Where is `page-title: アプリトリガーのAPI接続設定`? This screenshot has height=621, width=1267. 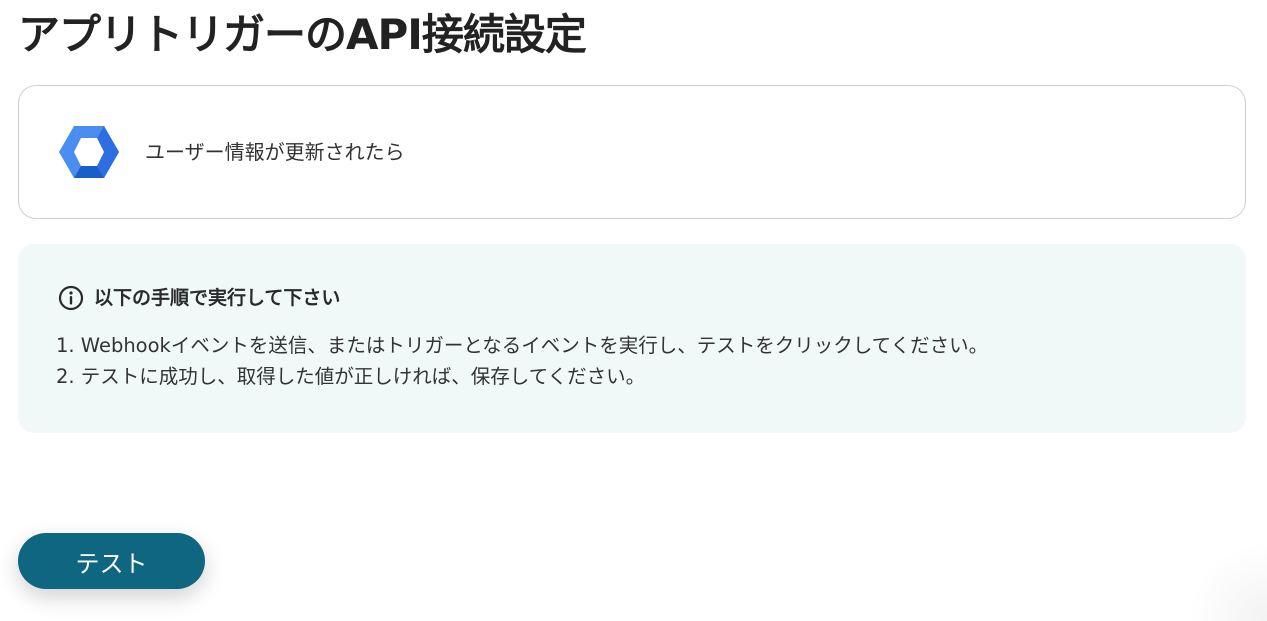
page-title: アプリトリガーのAPI接続設定 is located at coordinates (302, 34).